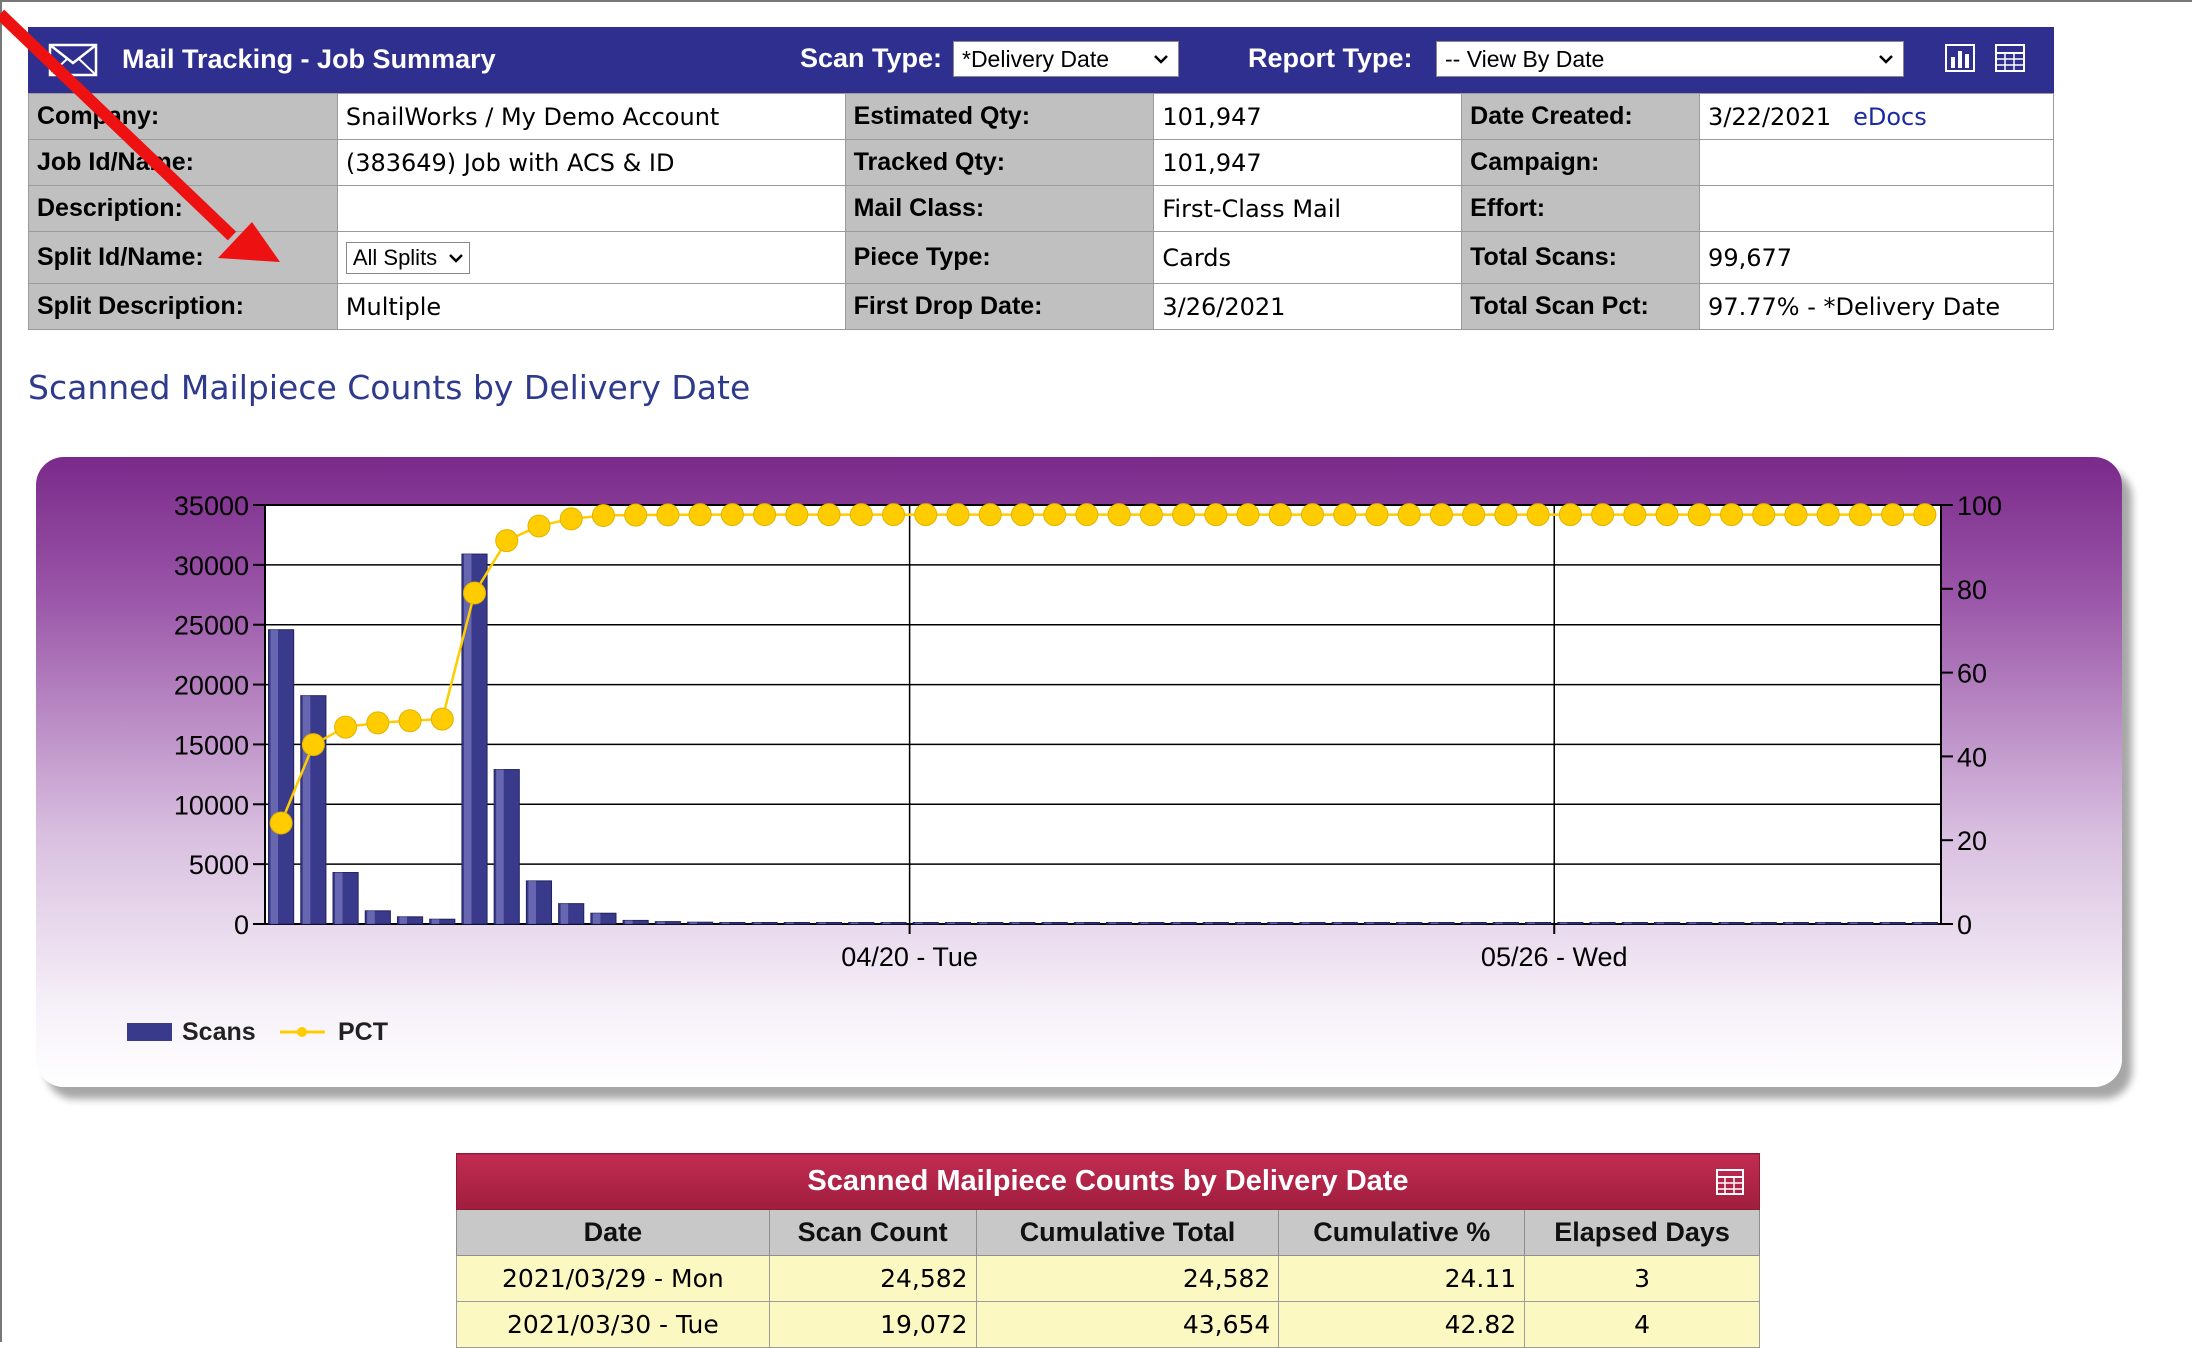 This screenshot has height=1348, width=2192. Describe the element at coordinates (1581, 306) in the screenshot. I see `total-scan-pct-label: Total Scan Pct:` at that location.